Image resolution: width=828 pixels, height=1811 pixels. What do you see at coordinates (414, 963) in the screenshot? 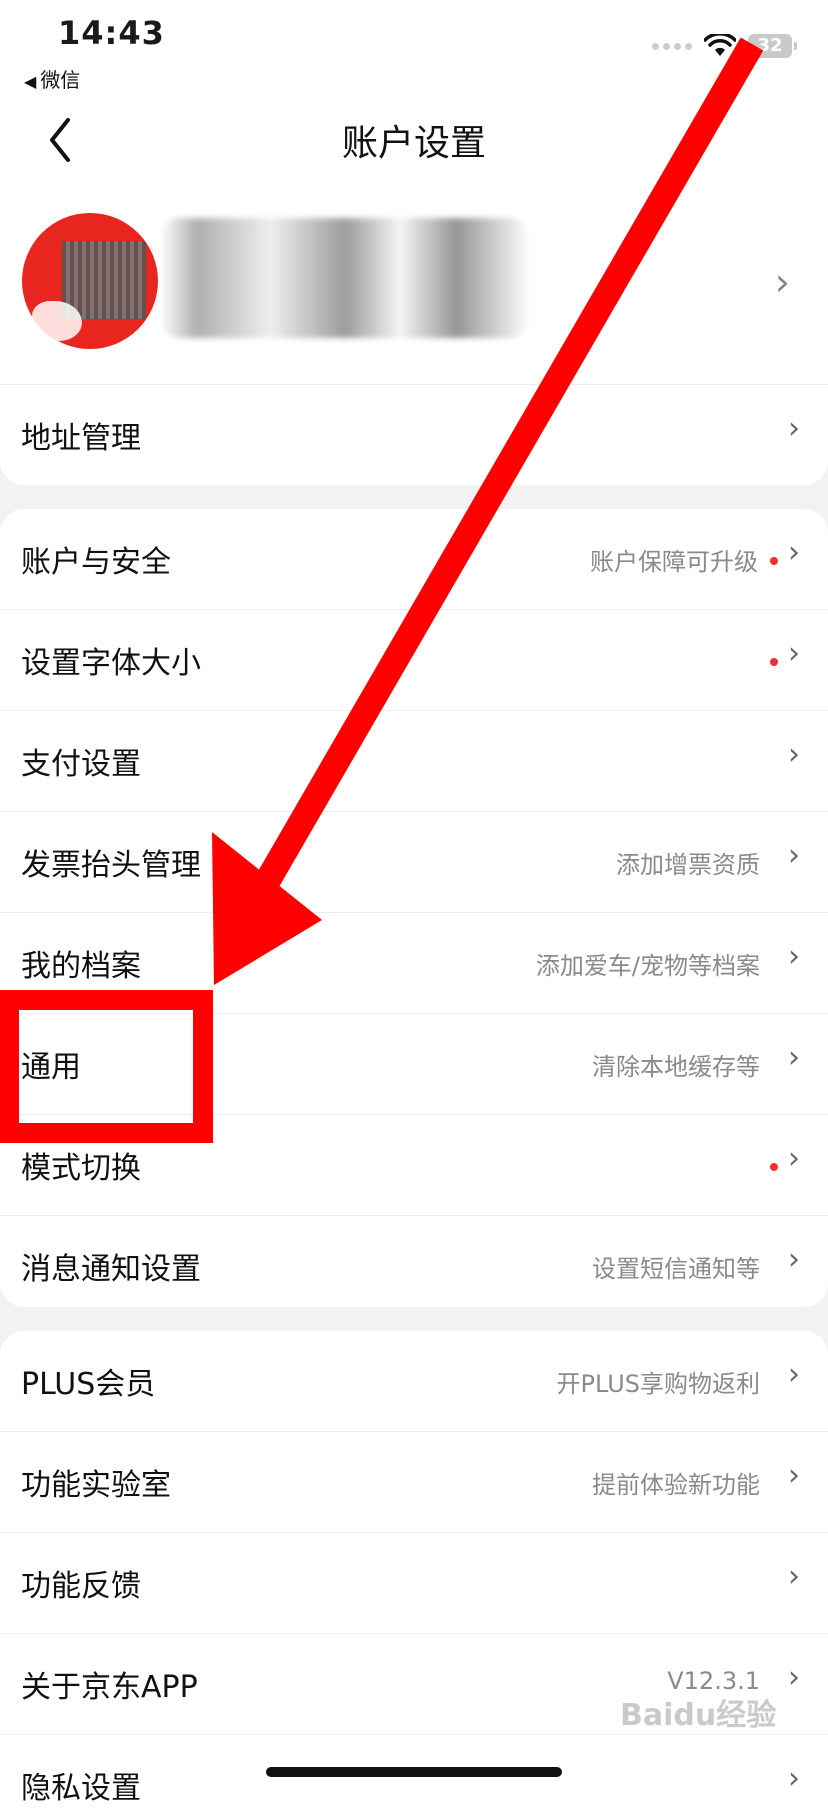
I see `settings-row-profile-archive: 我的档案 添加爱车/宠物等档案 ›` at bounding box center [414, 963].